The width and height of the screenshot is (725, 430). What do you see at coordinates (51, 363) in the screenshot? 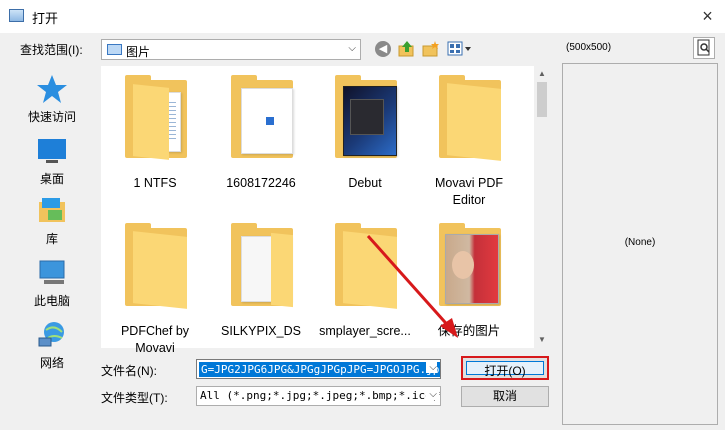
I see `place-label: 网络` at bounding box center [51, 363].